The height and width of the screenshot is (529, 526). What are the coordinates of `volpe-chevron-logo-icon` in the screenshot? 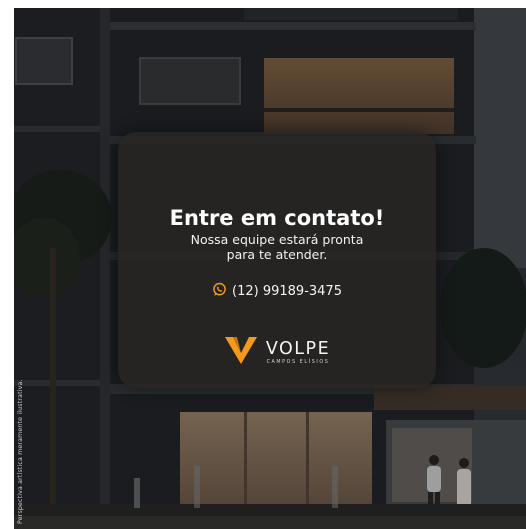 It's located at (241, 352).